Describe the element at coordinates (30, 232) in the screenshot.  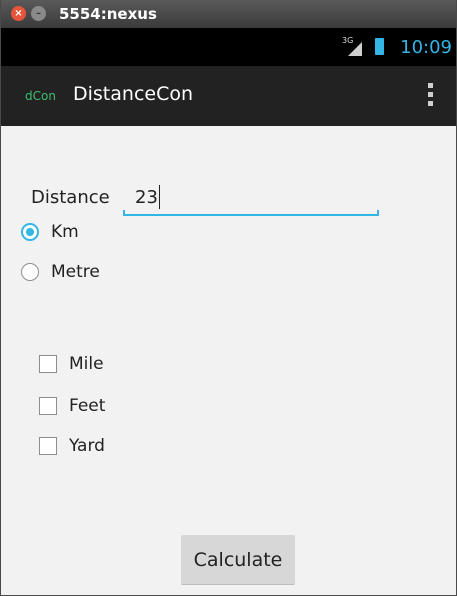
I see `radio-checked-icon` at that location.